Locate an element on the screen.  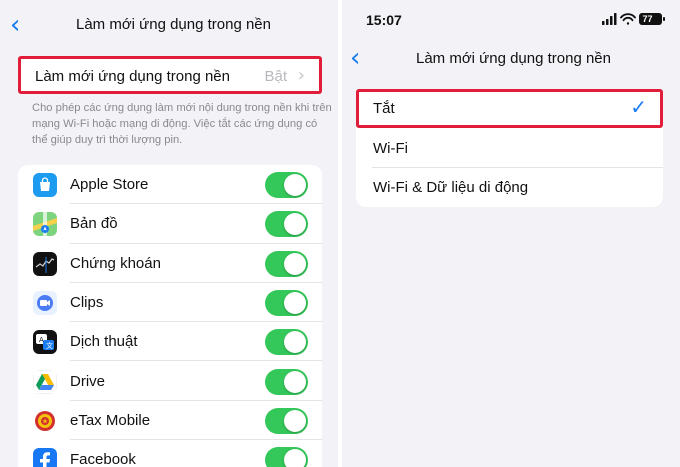
list-item: Clips is located at coordinates (170, 303).